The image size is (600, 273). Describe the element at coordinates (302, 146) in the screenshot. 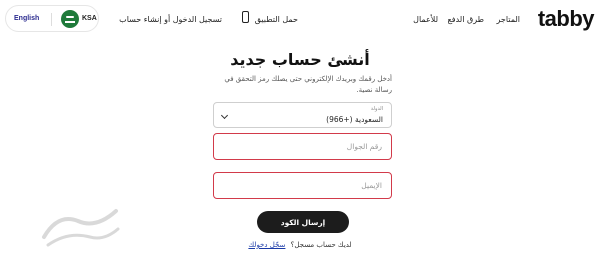

I see `phone-input` at that location.